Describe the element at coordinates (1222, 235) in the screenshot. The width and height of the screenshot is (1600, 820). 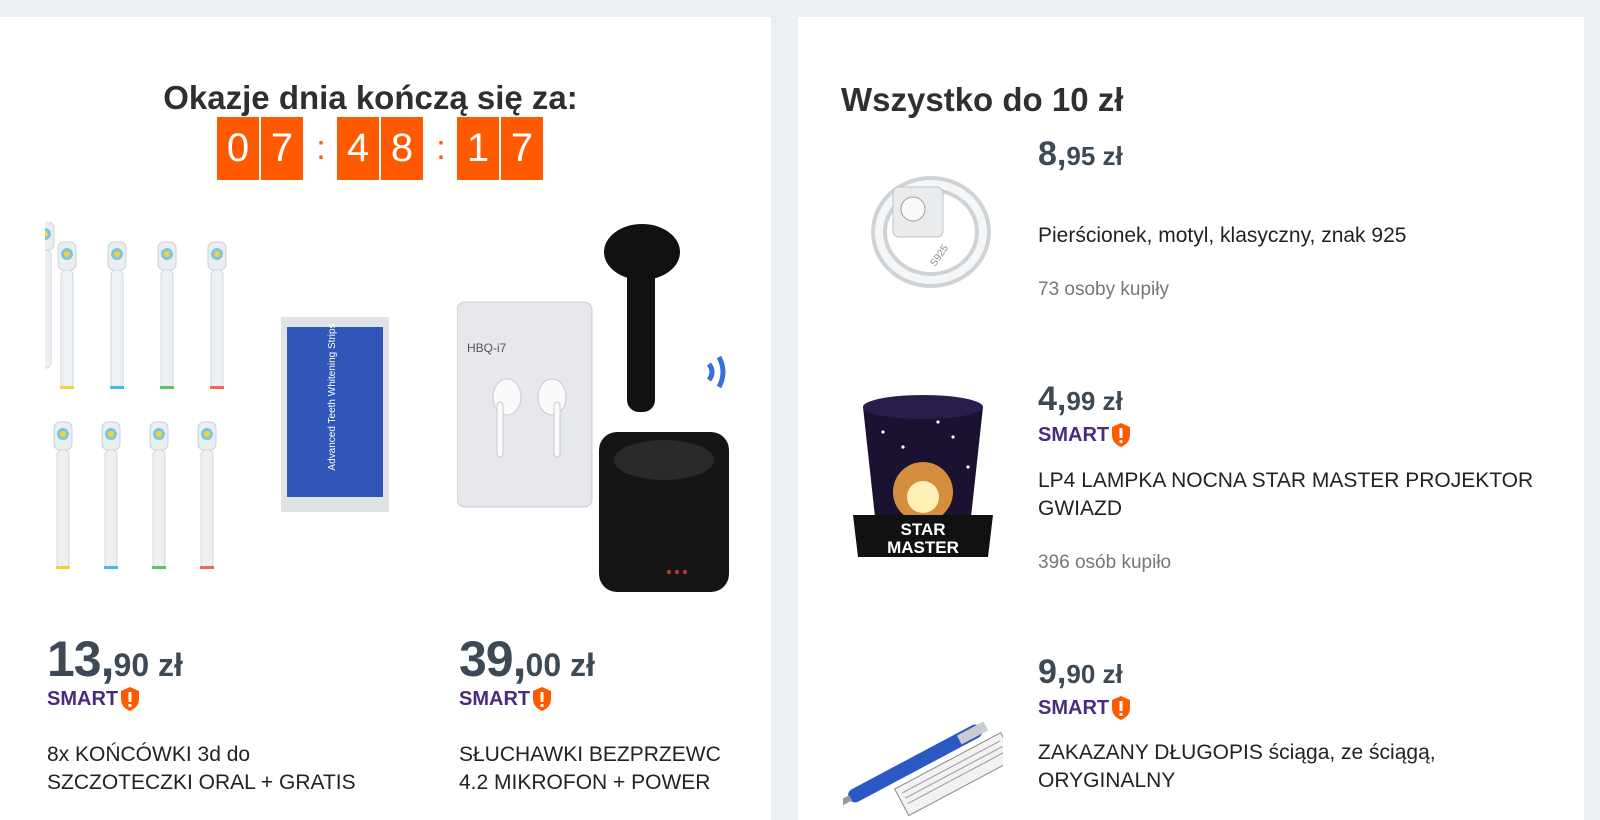
I see `item-name: Pierścionek, motyl, klasyczny, znak 925` at that location.